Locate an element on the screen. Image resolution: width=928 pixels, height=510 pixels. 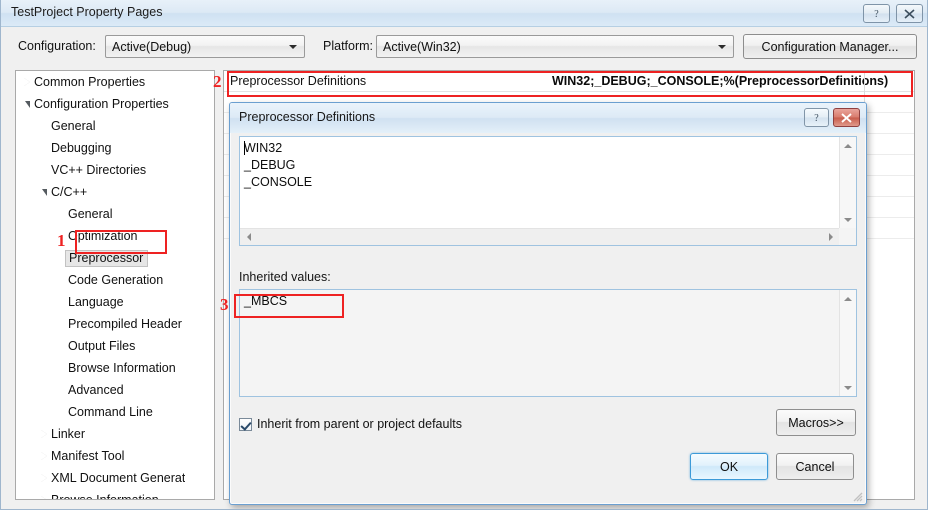
sidebar-item-label: Debugging is located at coordinates (81, 148).